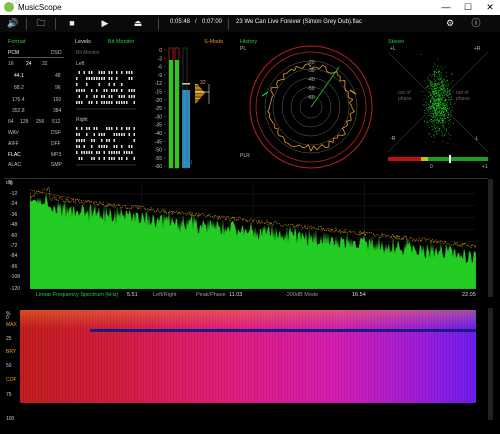 Image resolution: width=500 pixels, height=434 pixels. I want to click on stop-icon: ■, so click(72, 23).